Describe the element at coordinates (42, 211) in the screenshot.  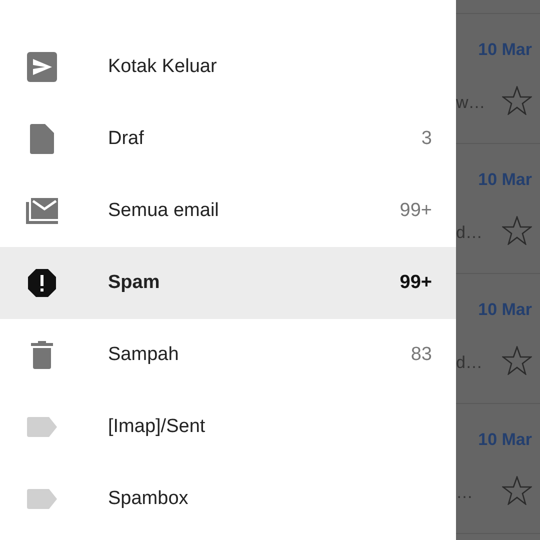
I see `mail-stack-icon` at that location.